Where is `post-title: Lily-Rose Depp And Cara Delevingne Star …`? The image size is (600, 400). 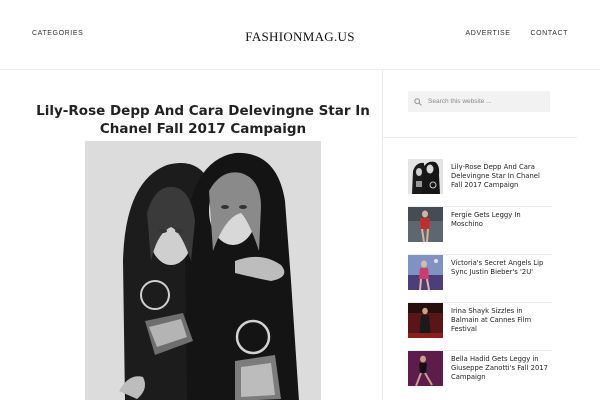
post-title: Lily-Rose Depp And Cara Delevingne Star … is located at coordinates (501, 177).